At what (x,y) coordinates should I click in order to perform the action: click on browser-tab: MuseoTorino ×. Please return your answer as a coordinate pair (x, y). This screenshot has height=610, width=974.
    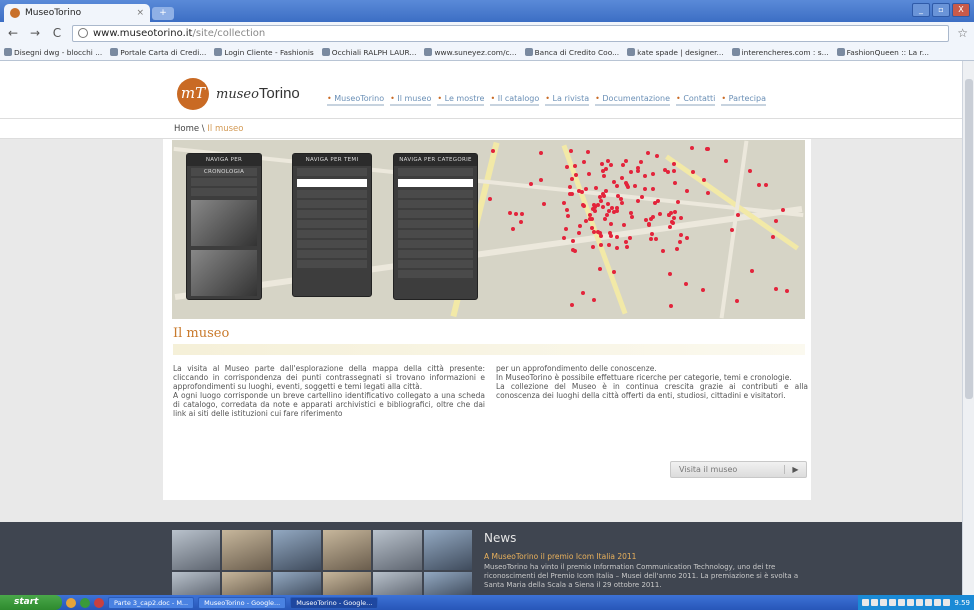
    Looking at the image, I should click on (77, 13).